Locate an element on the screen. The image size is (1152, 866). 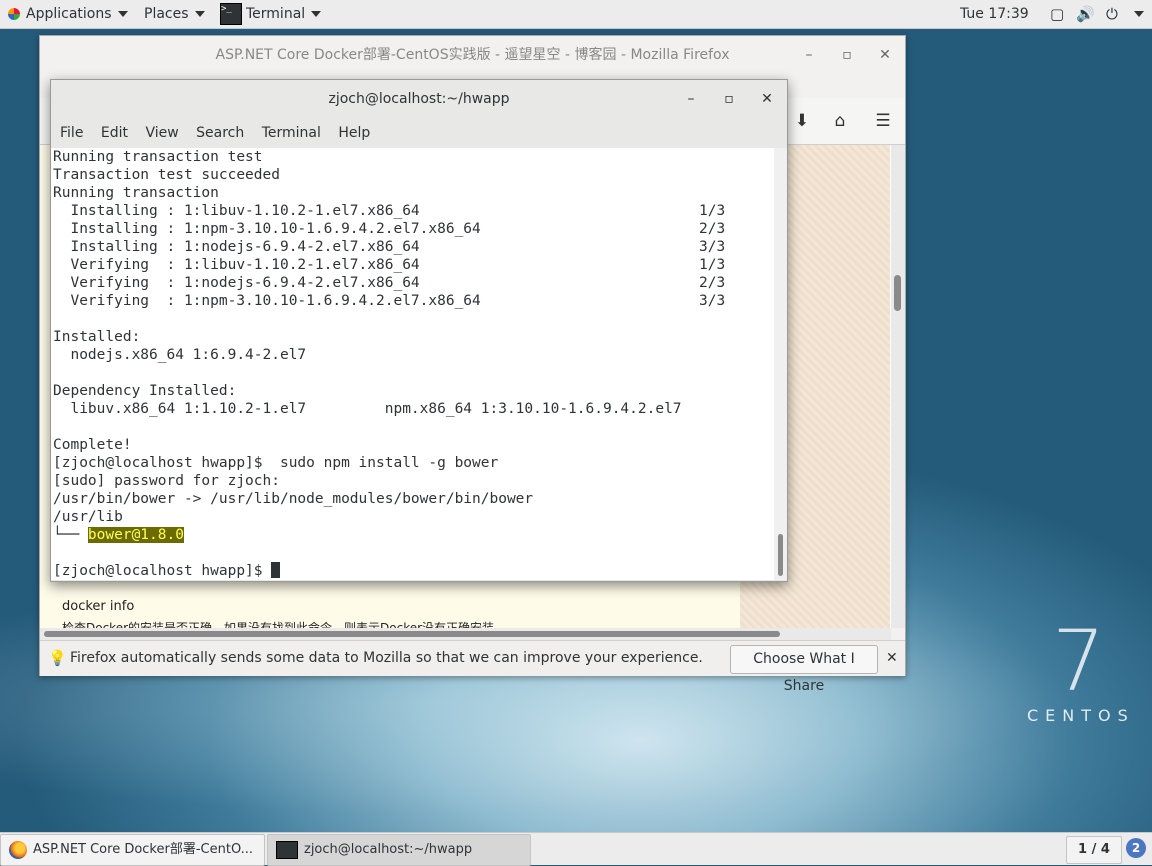
terminal-scrollbar is located at coordinates (780, 364).